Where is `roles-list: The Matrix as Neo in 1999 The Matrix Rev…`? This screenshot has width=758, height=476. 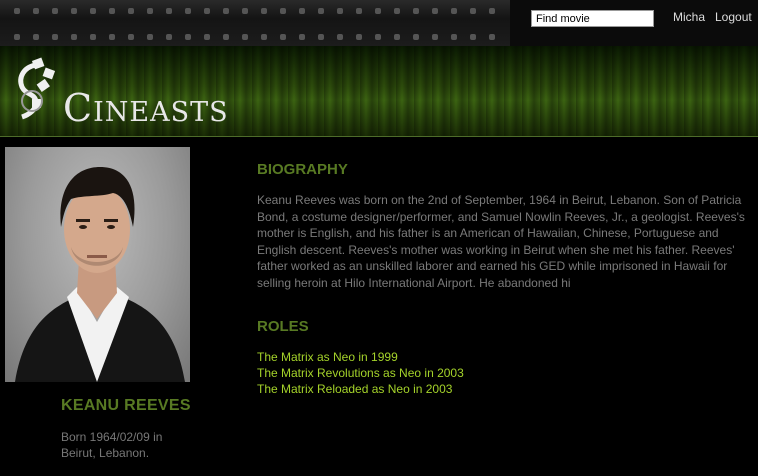
roles-list: The Matrix as Neo in 1999 The Matrix Rev… is located at coordinates (360, 373).